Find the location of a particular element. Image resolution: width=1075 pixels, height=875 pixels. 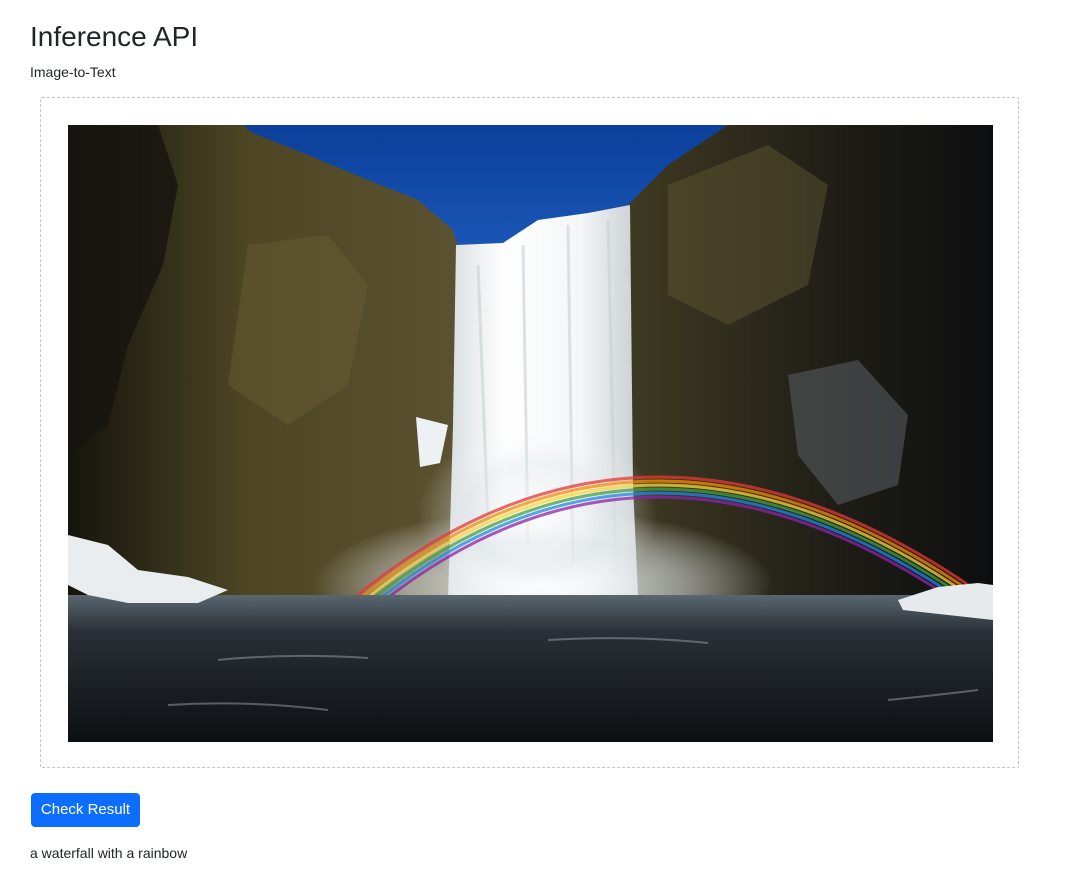

page-title: Inference API is located at coordinates (114, 36).